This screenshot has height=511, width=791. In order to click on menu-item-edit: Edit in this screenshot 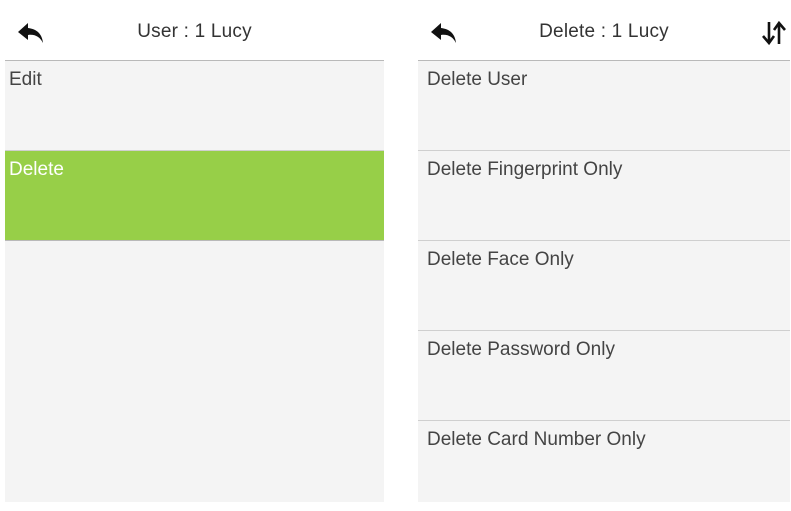, I will do `click(194, 106)`.